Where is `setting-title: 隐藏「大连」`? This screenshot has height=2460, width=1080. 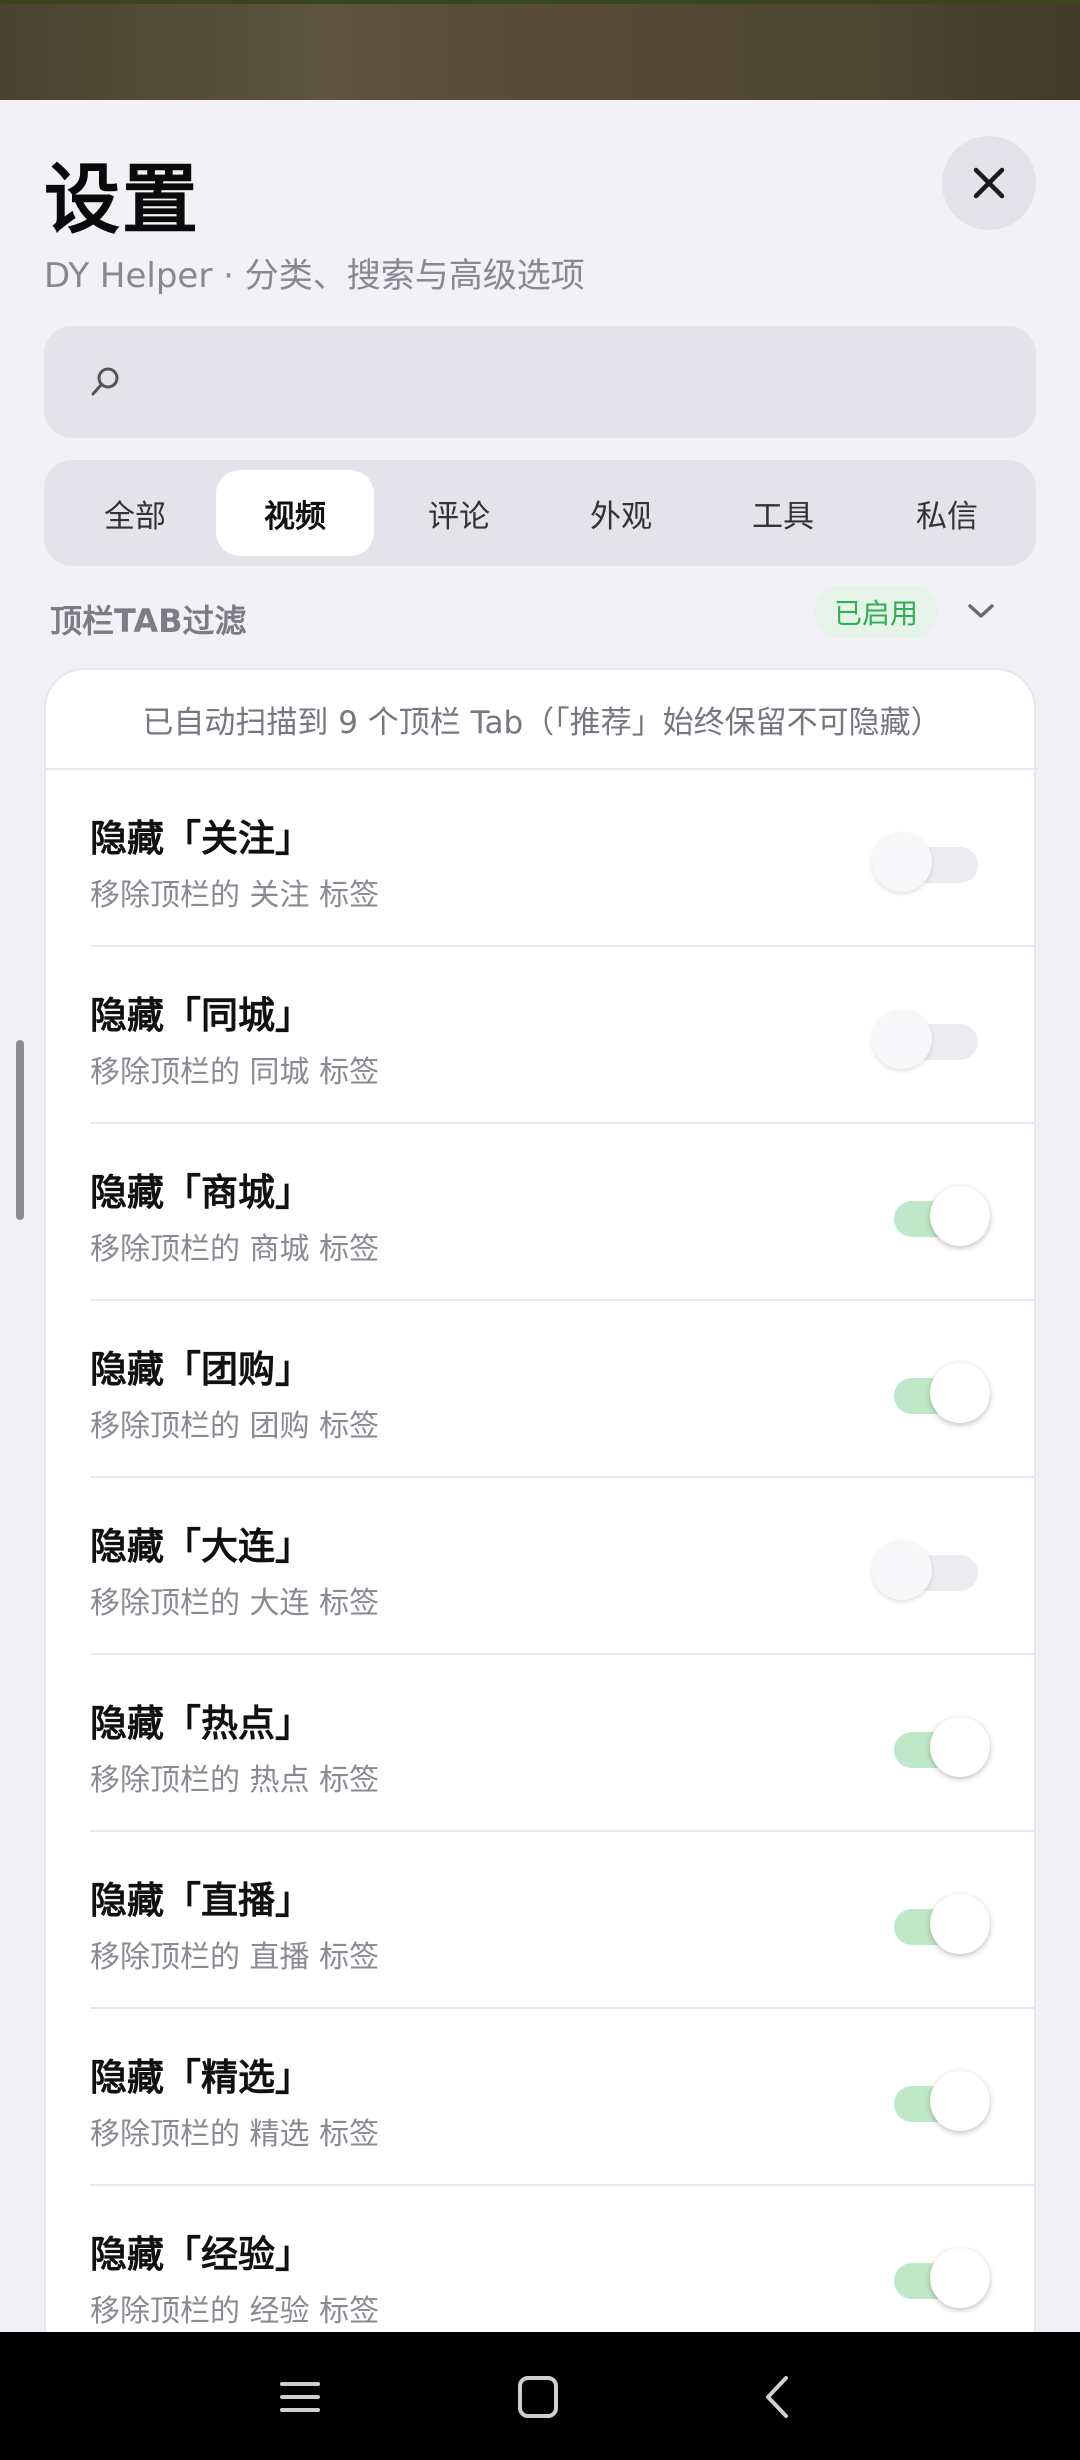
setting-title: 隐藏「大连」 is located at coordinates (201, 1546).